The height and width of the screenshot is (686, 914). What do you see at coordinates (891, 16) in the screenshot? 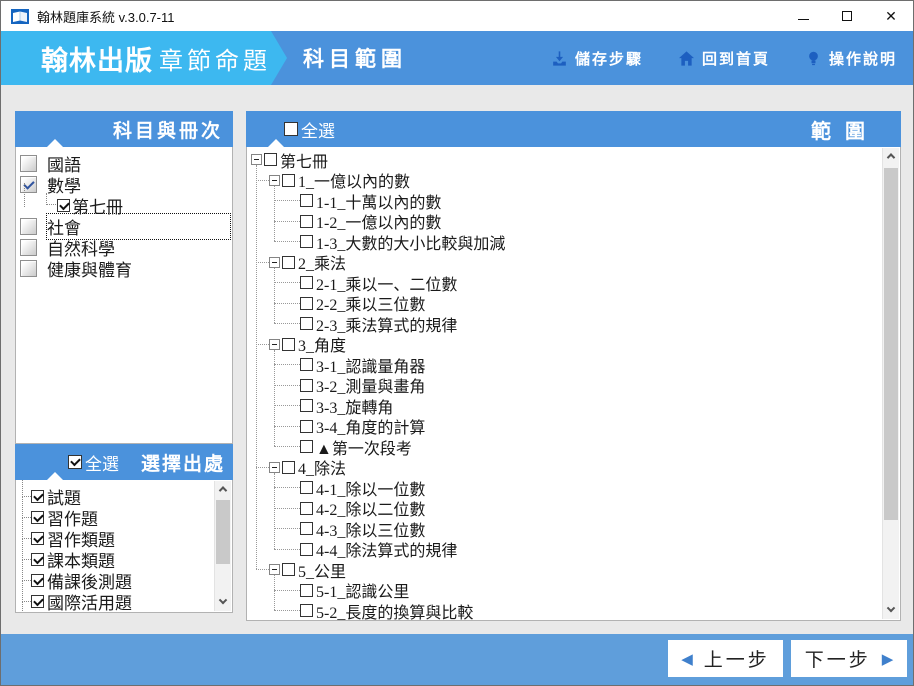
I see `close-button: ✕` at bounding box center [891, 16].